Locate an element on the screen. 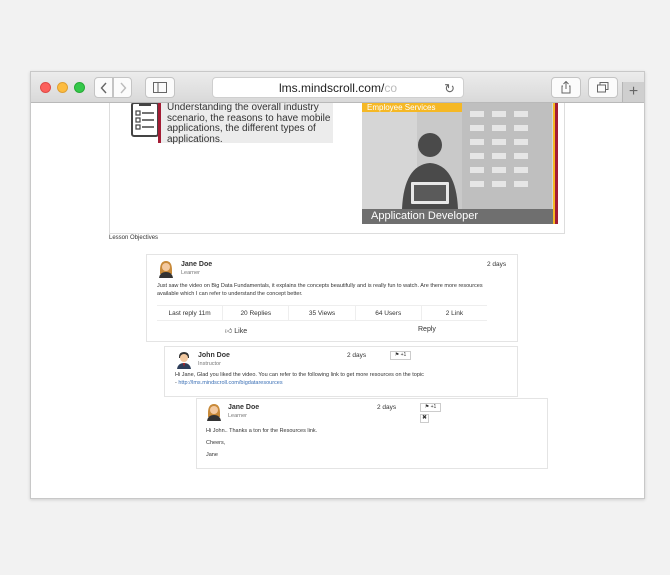 Image resolution: width=670 pixels, height=575 pixels. plus-icon: + is located at coordinates (633, 91).